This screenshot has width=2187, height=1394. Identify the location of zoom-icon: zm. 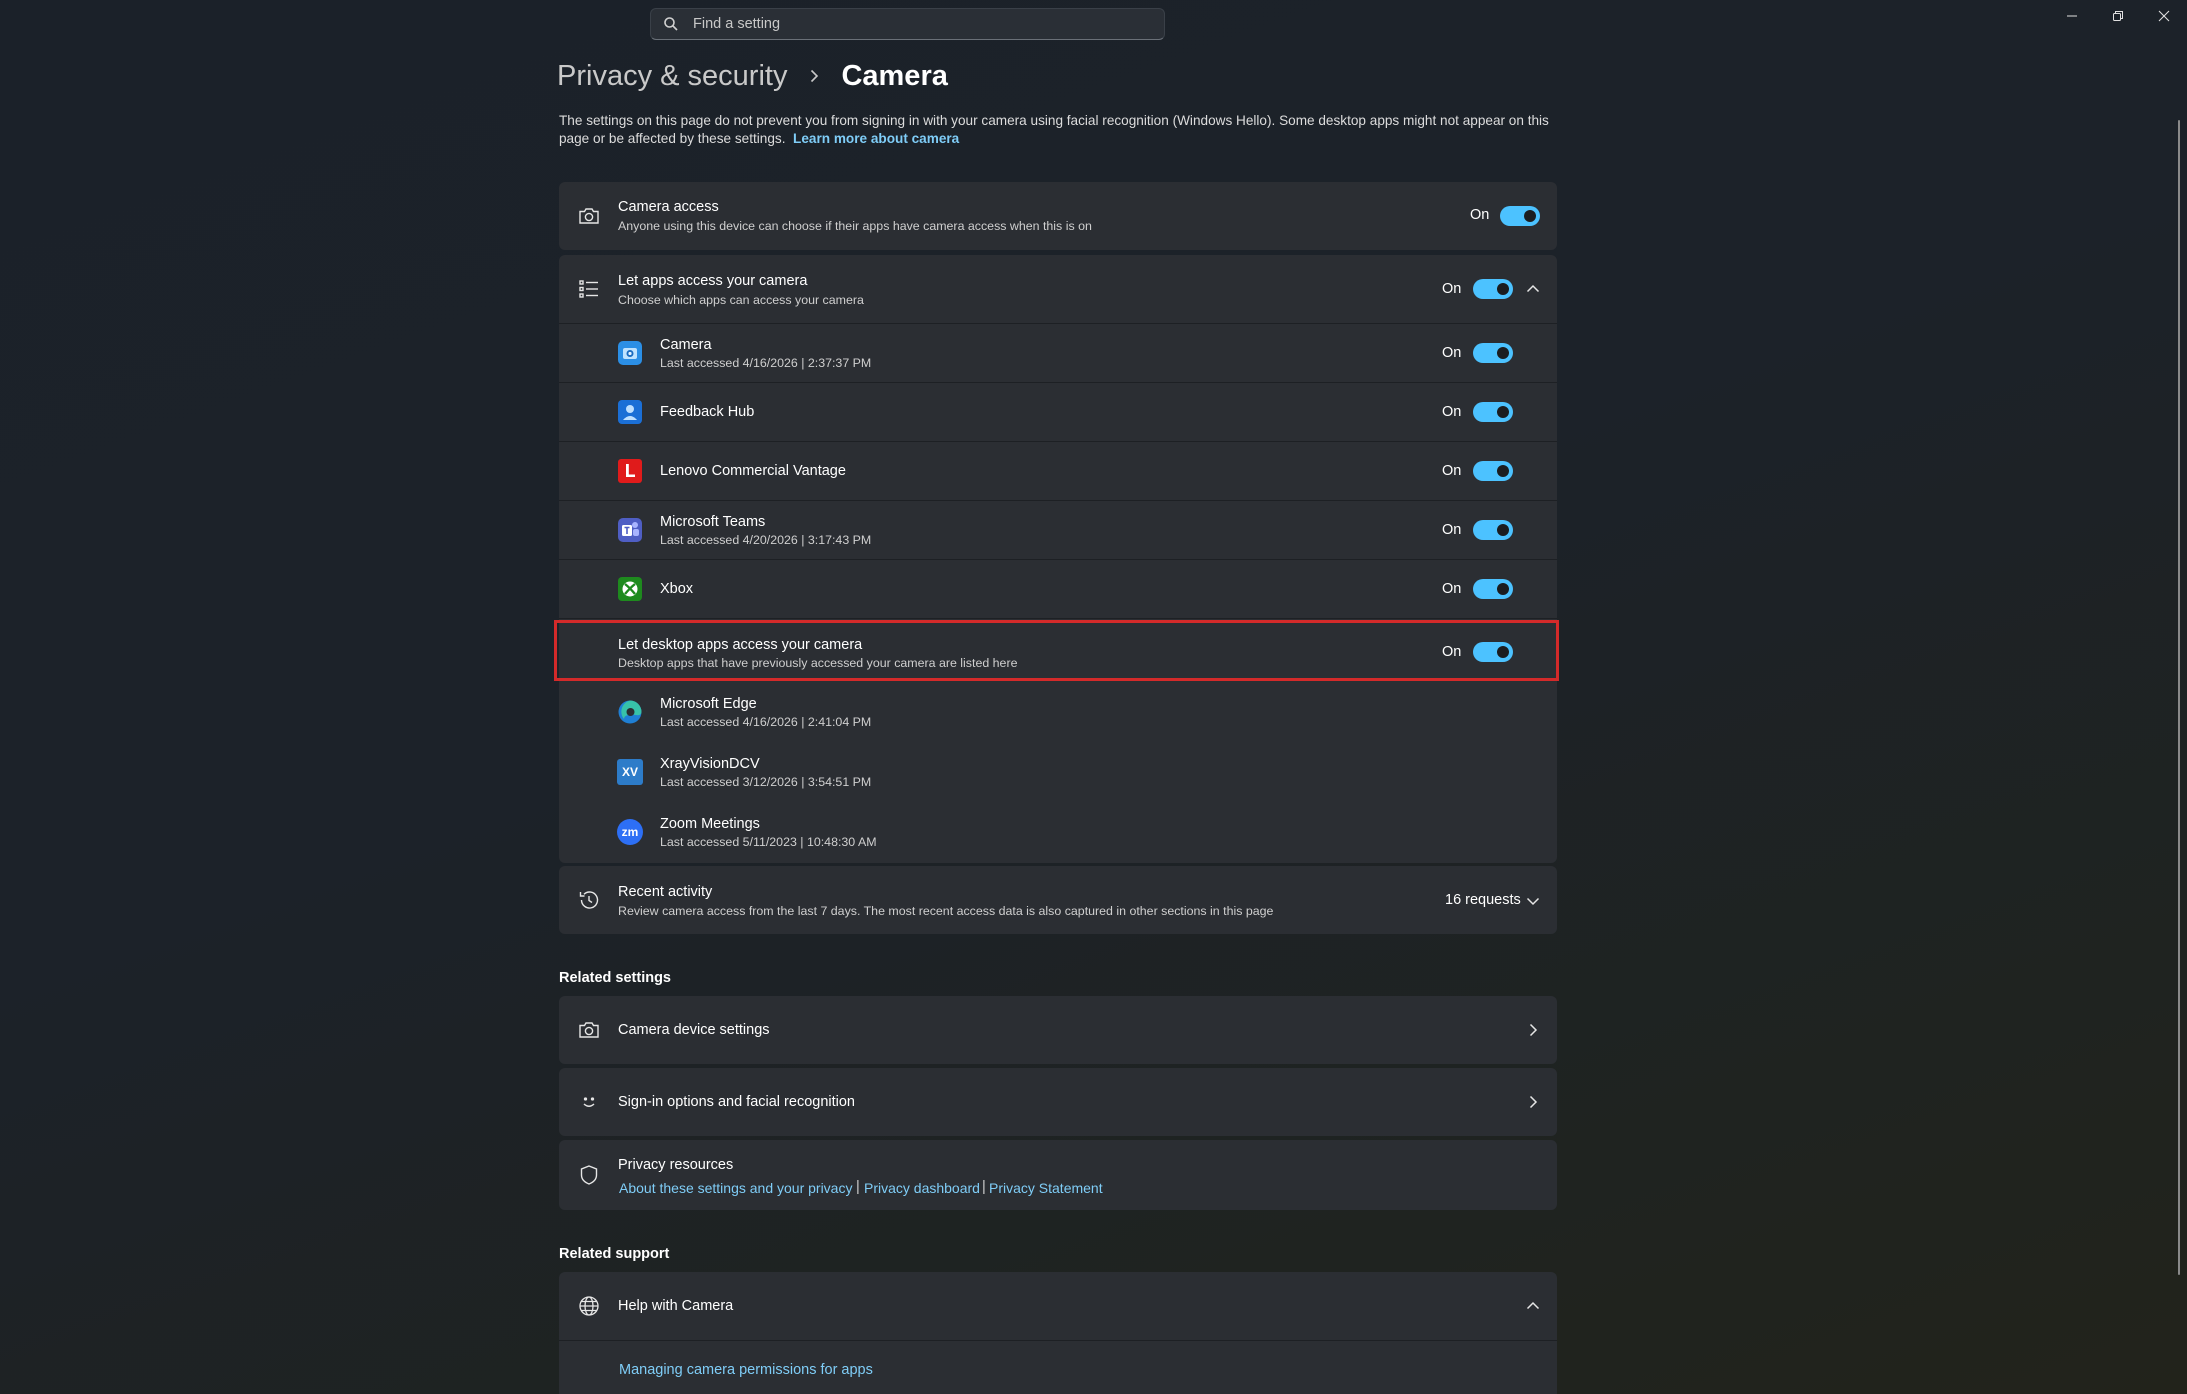
(630, 832).